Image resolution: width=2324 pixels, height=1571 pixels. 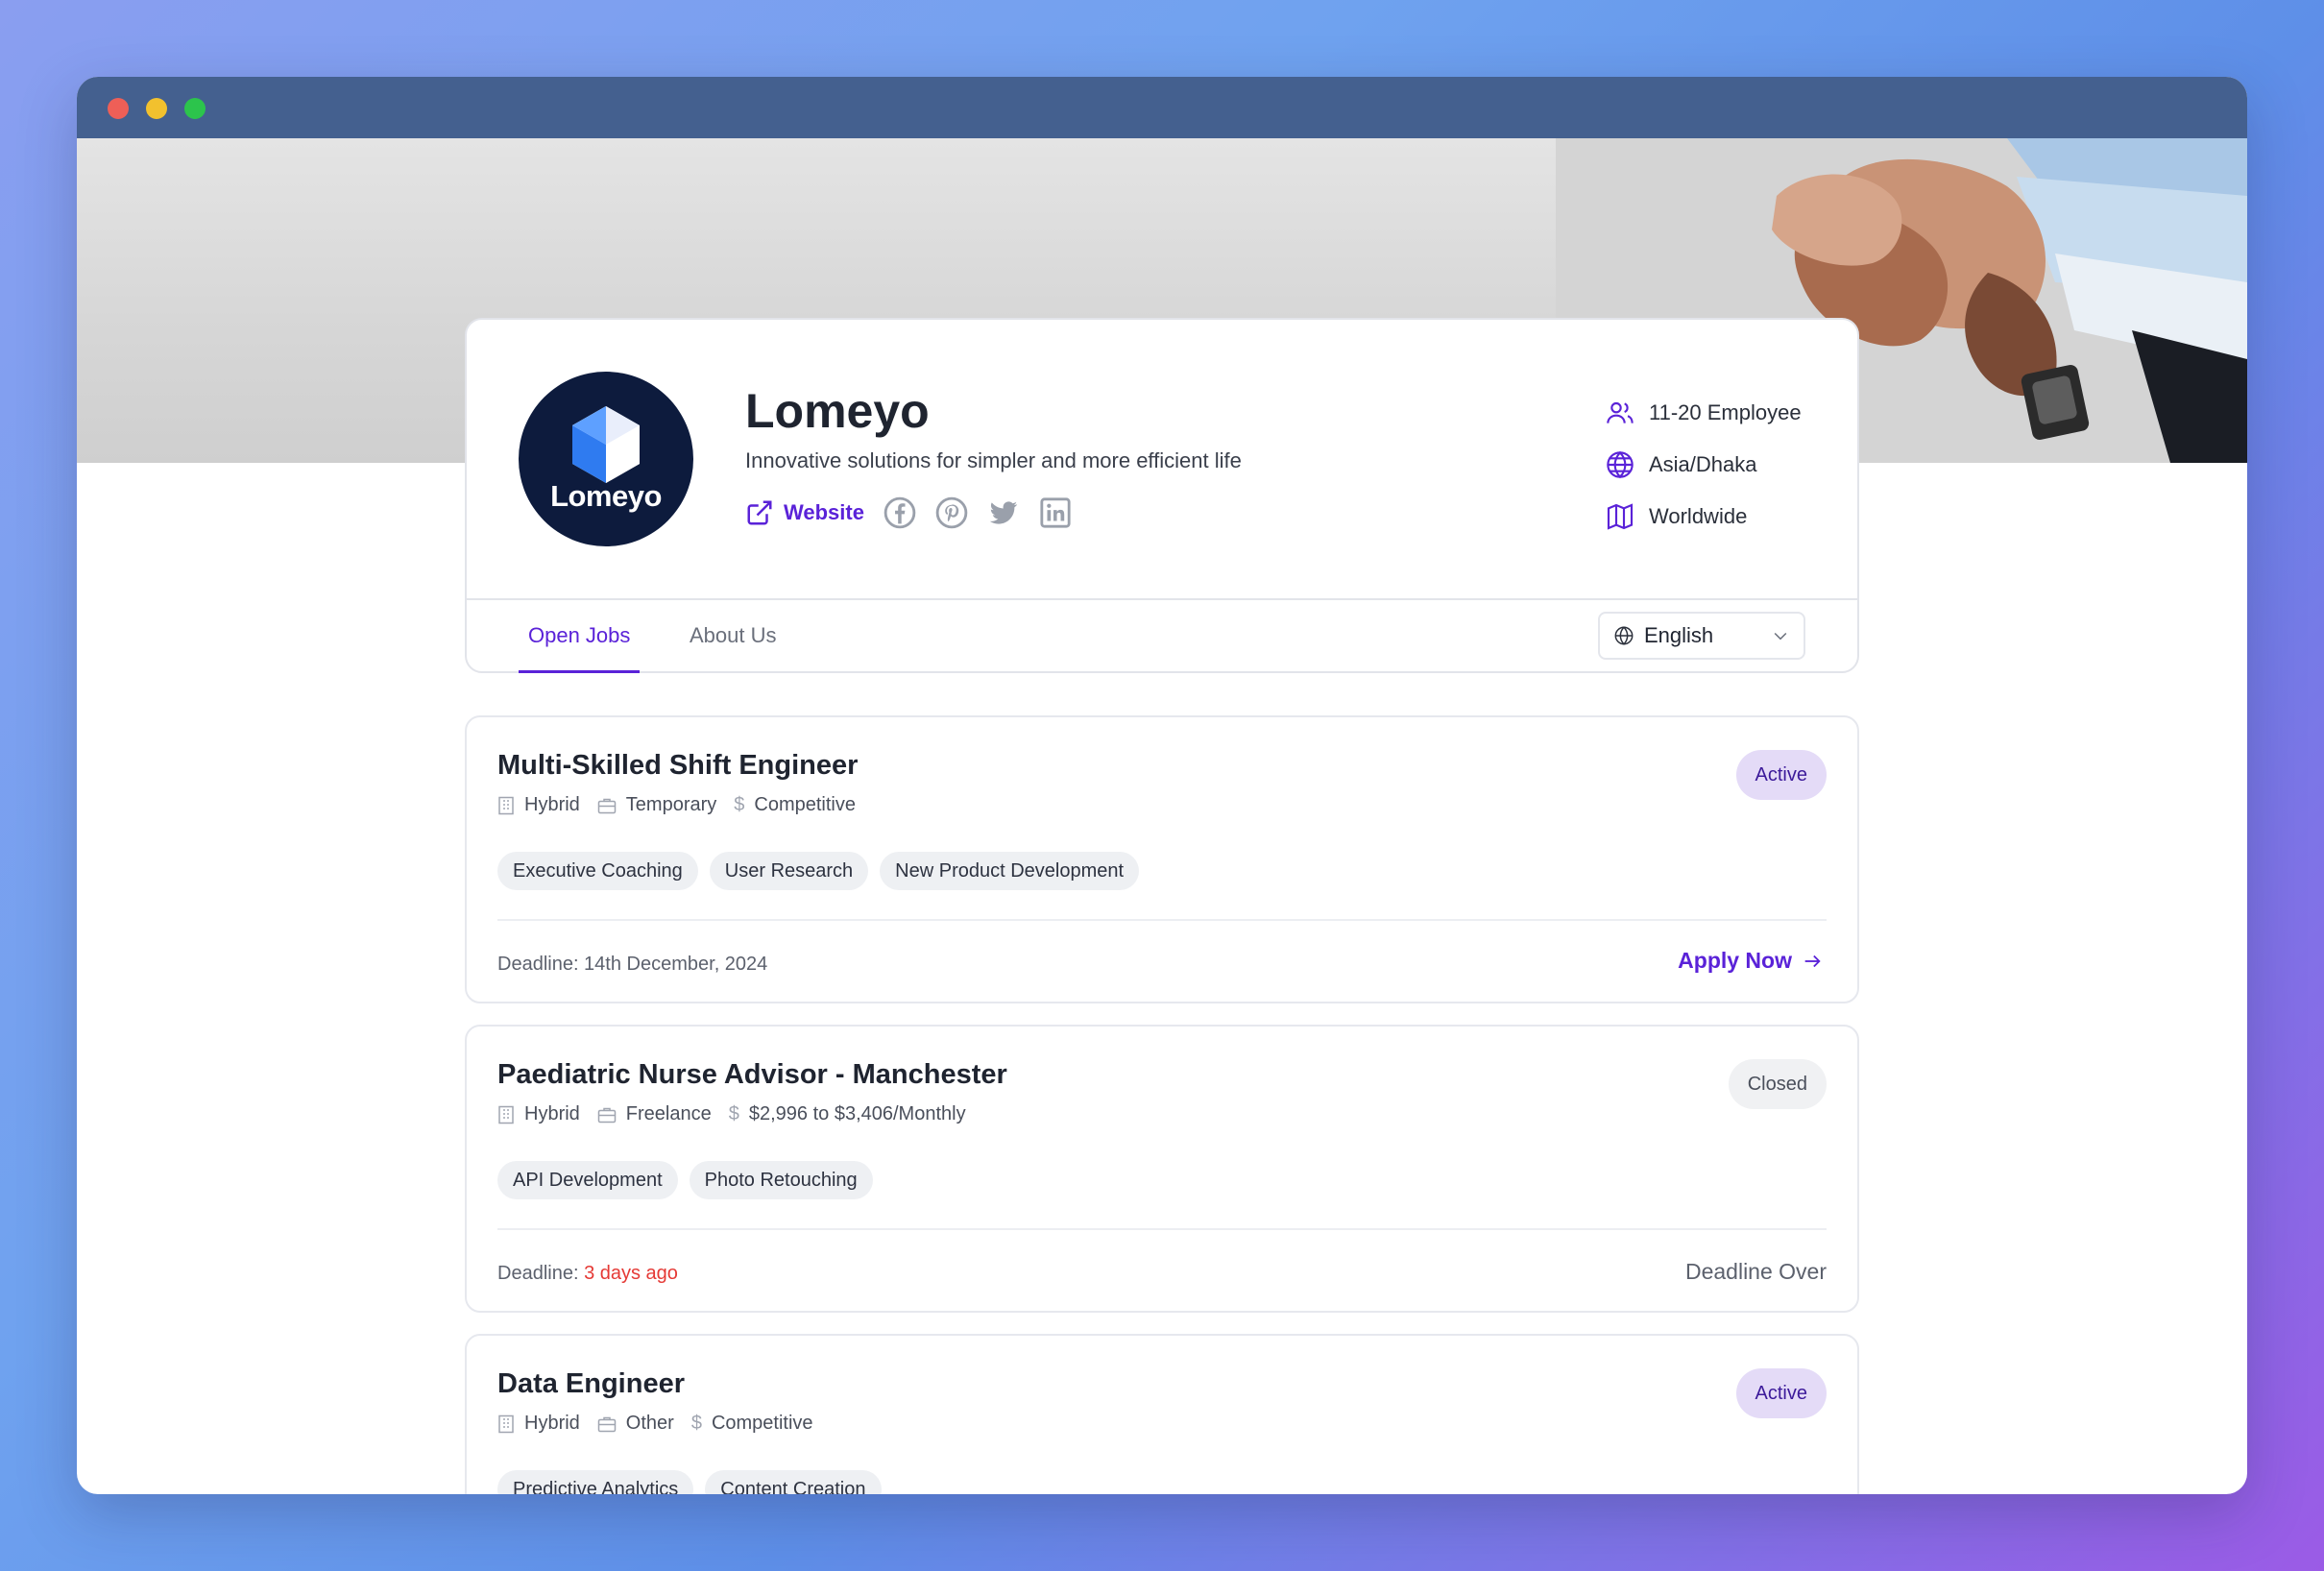 I want to click on maximize-window-button, so click(x=195, y=108).